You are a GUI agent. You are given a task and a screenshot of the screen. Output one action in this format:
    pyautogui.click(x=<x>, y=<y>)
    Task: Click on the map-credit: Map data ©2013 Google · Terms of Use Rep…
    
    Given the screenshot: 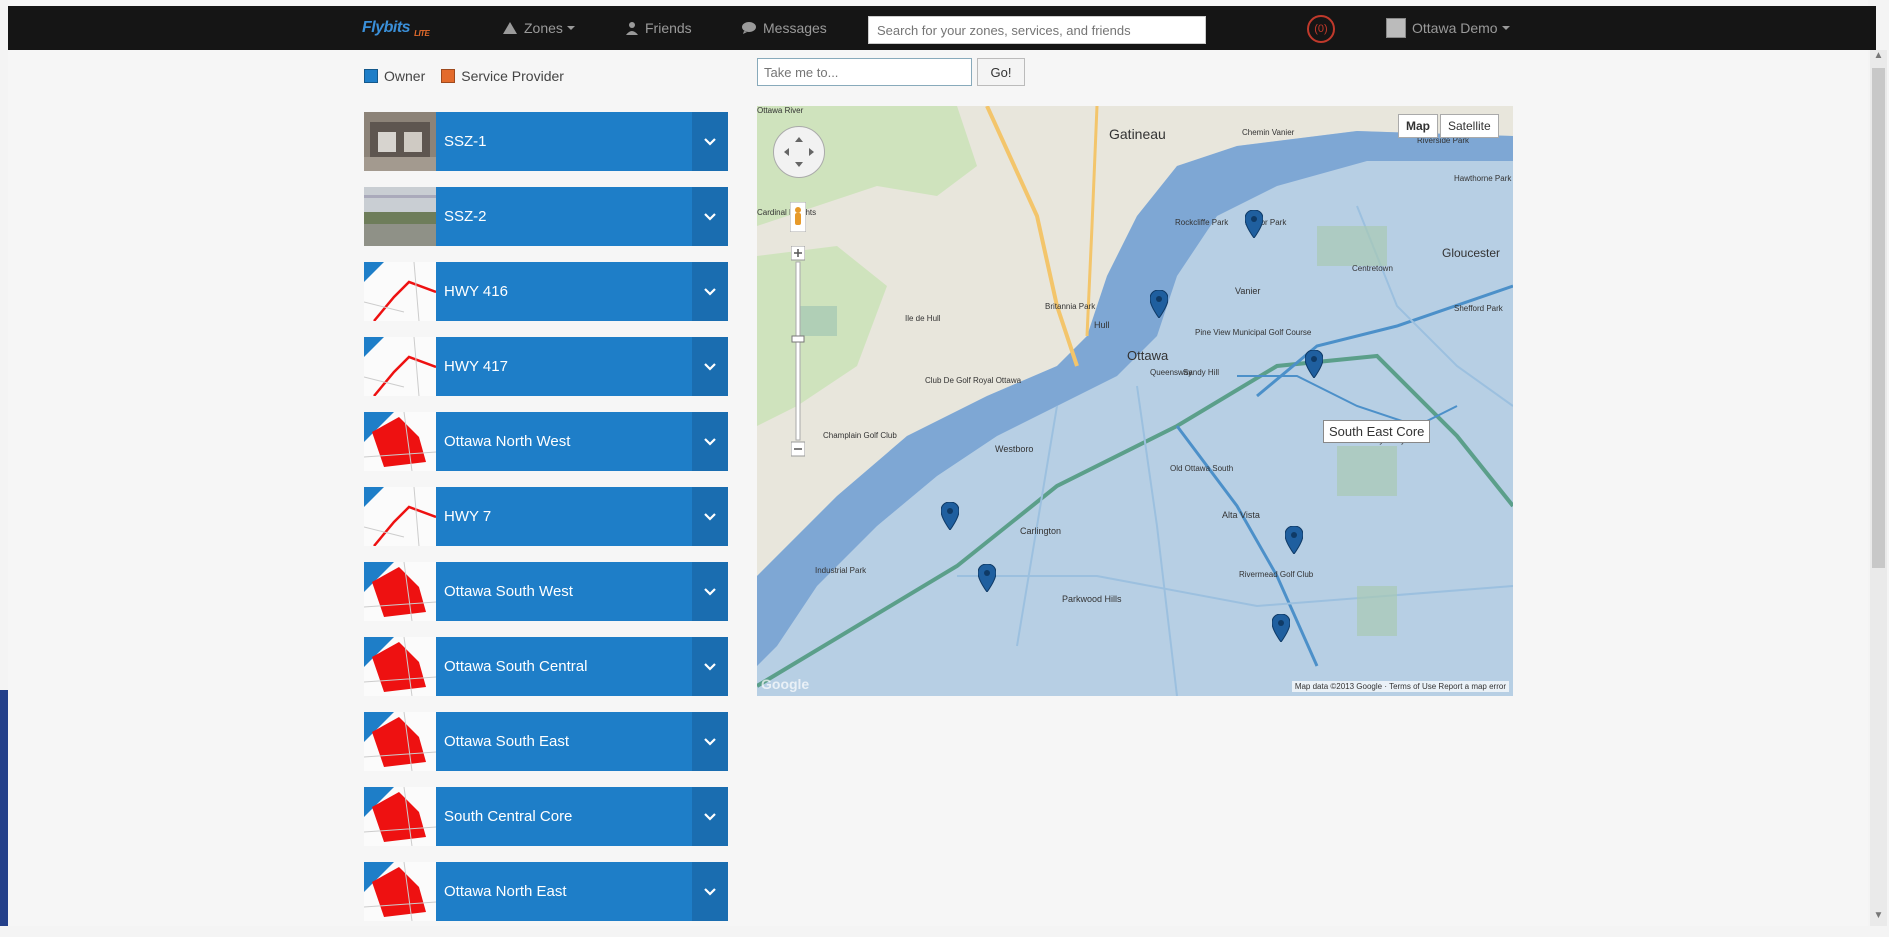 What is the action you would take?
    pyautogui.click(x=1400, y=686)
    